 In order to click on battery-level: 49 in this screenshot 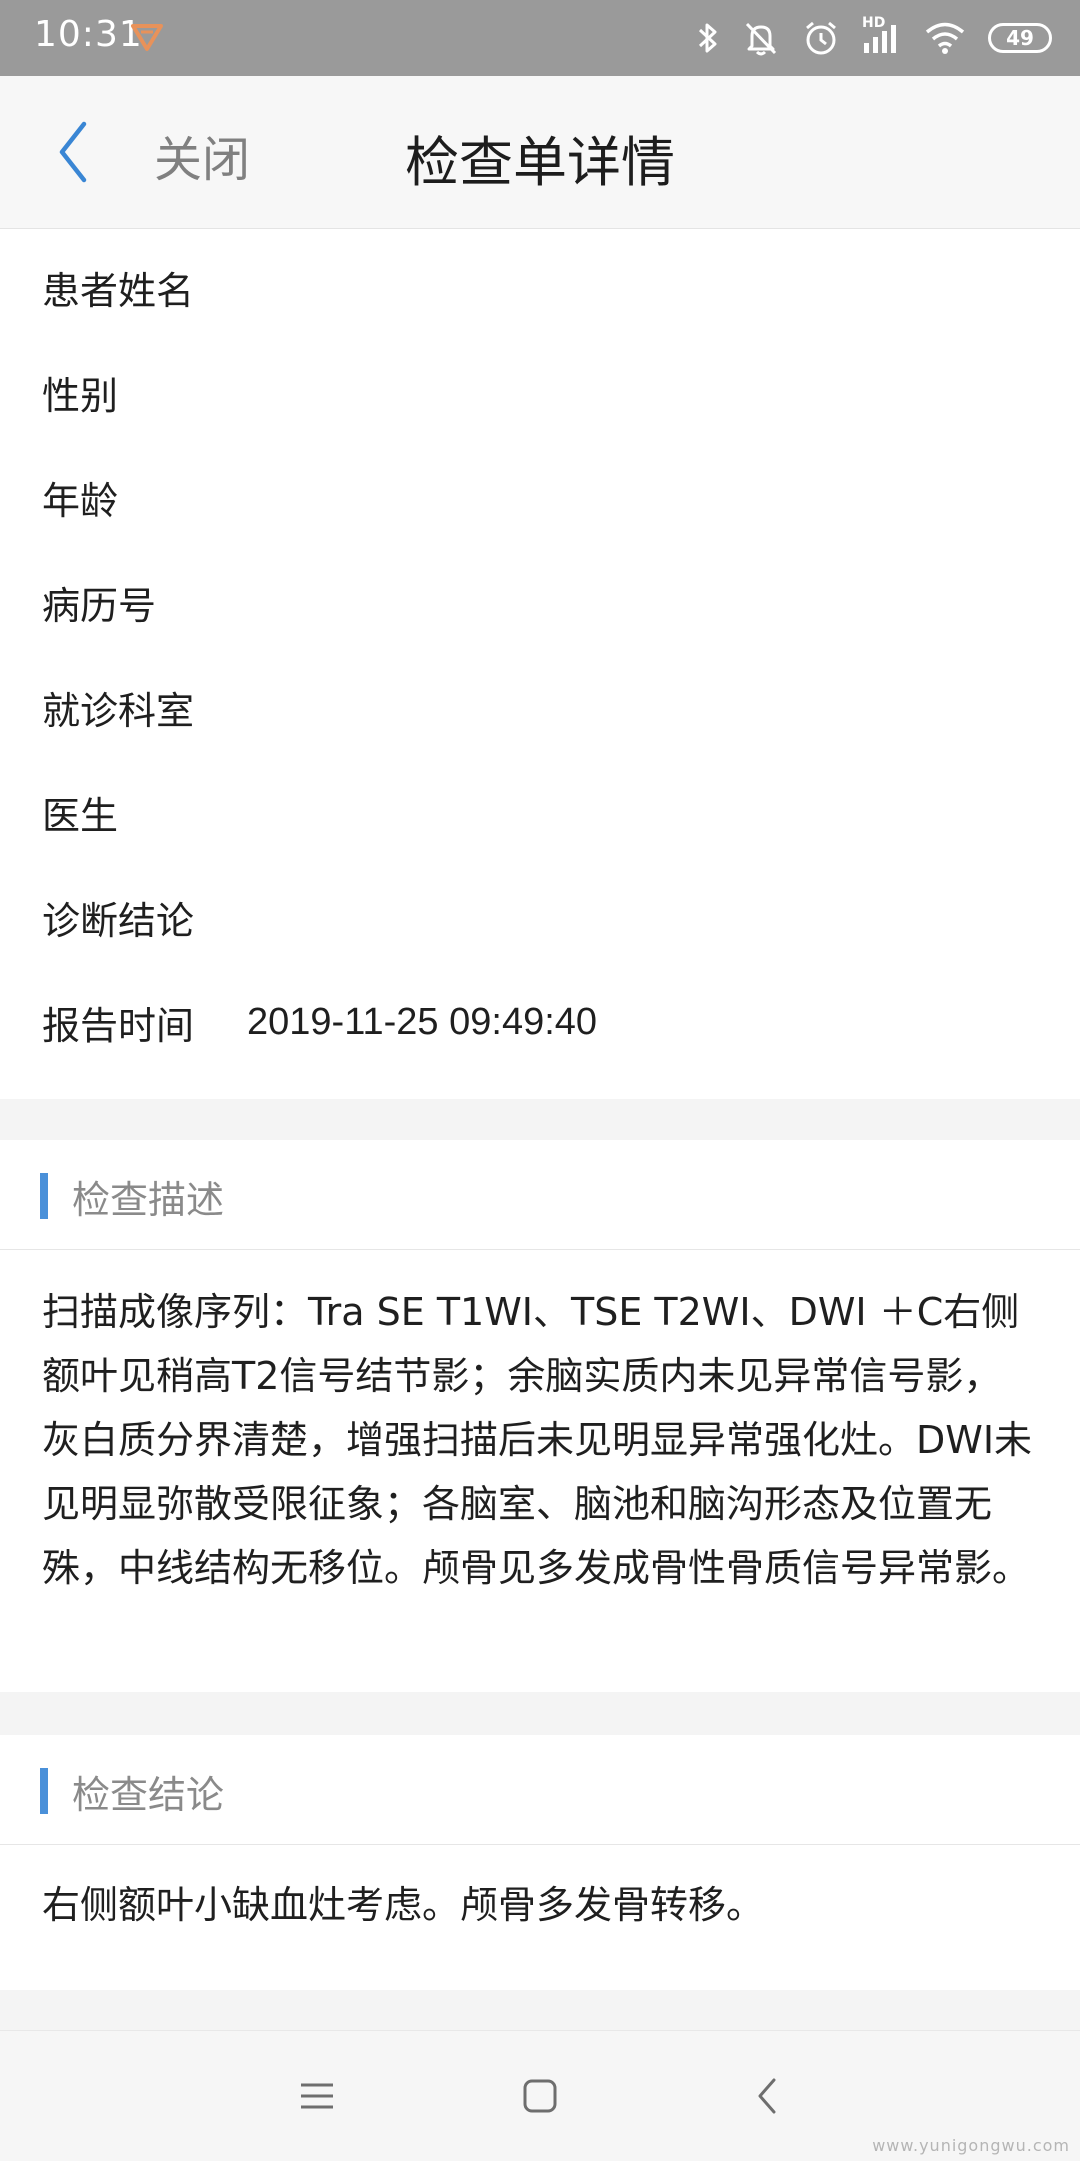, I will do `click(1020, 38)`.